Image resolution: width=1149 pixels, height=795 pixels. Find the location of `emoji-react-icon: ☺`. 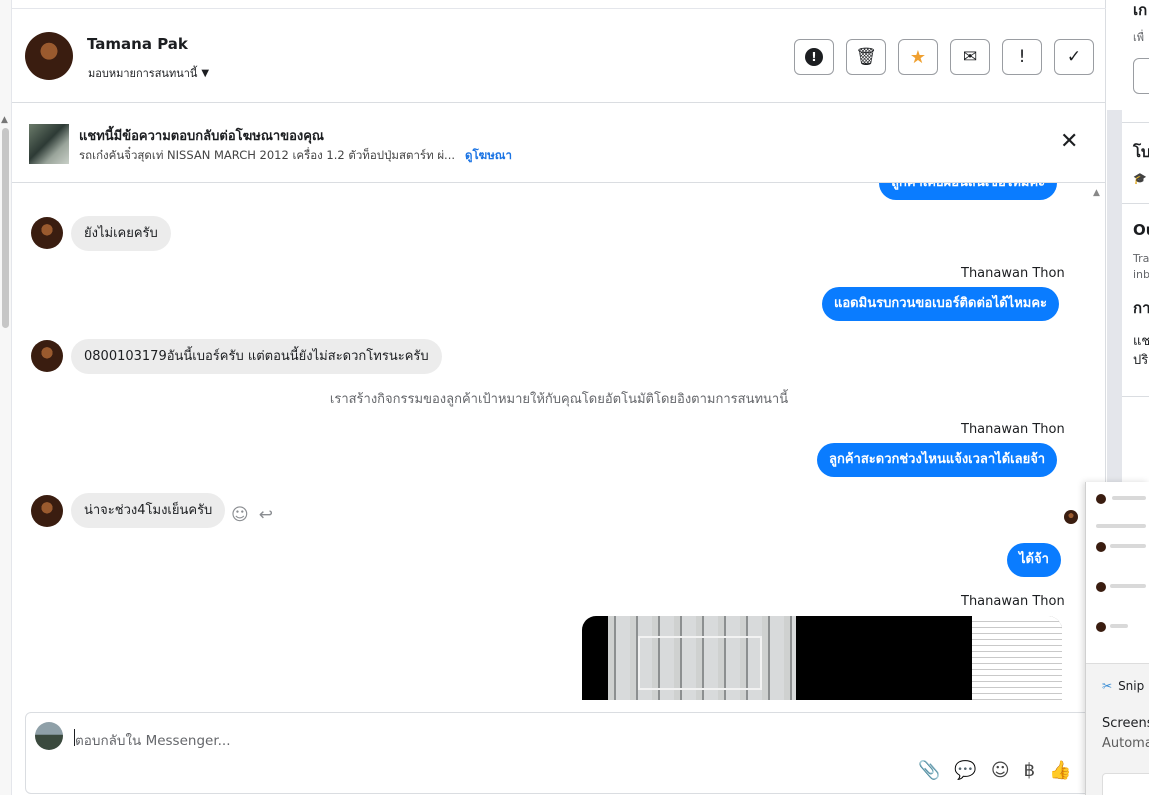

emoji-react-icon: ☺ is located at coordinates (240, 515).